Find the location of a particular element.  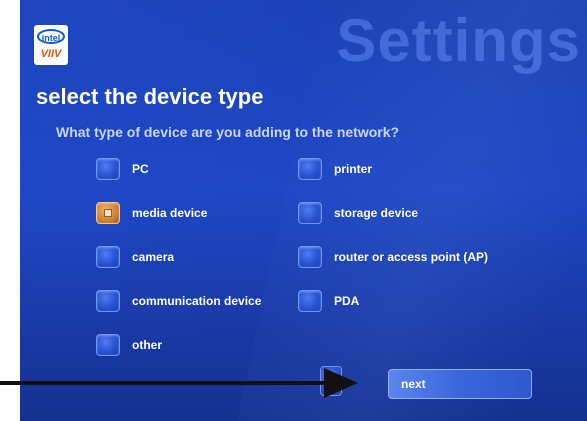

option-label: PDA is located at coordinates (347, 301).